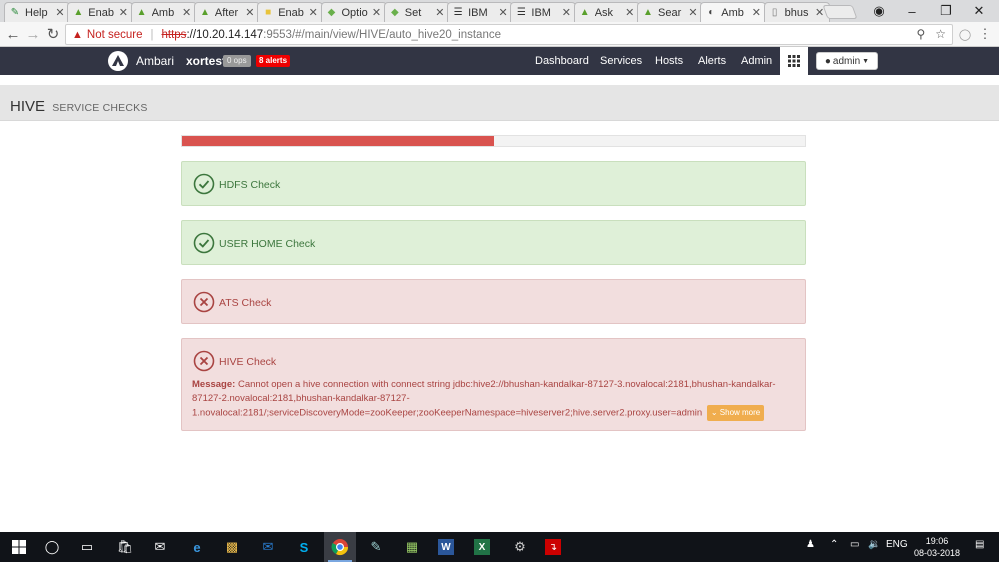 Image resolution: width=999 pixels, height=562 pixels. Describe the element at coordinates (338, 141) in the screenshot. I see `progress-fill` at that location.